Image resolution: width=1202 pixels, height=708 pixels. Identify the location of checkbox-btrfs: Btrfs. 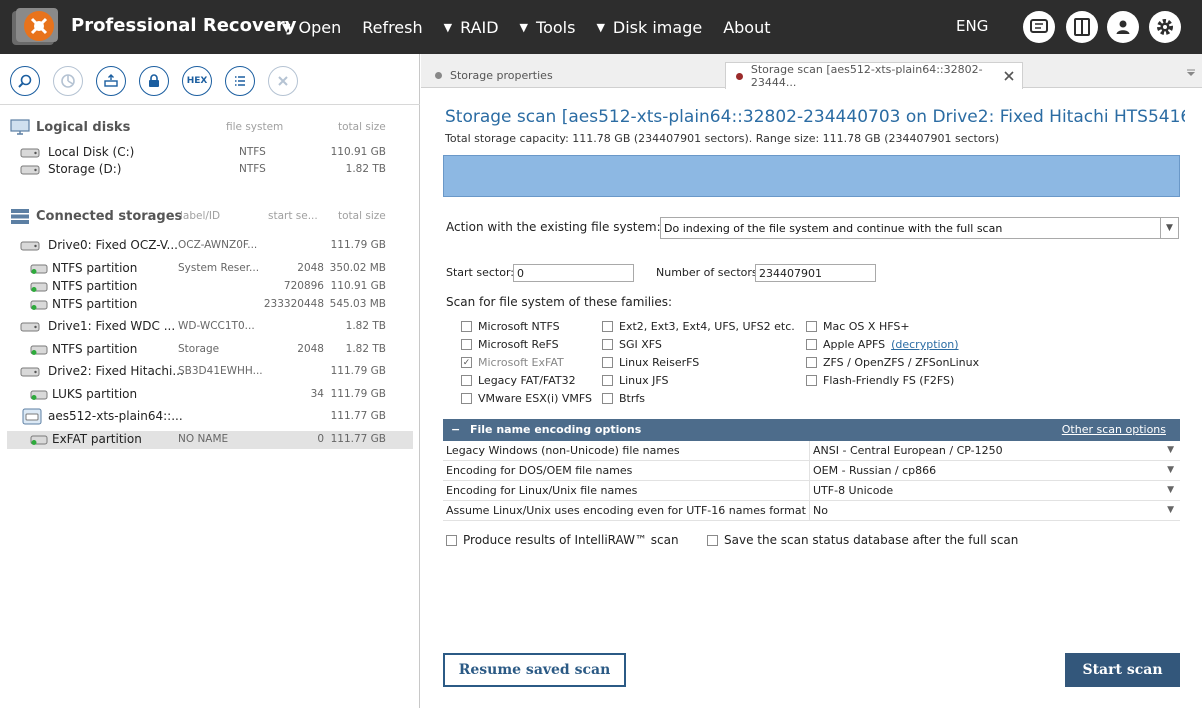
(623, 398).